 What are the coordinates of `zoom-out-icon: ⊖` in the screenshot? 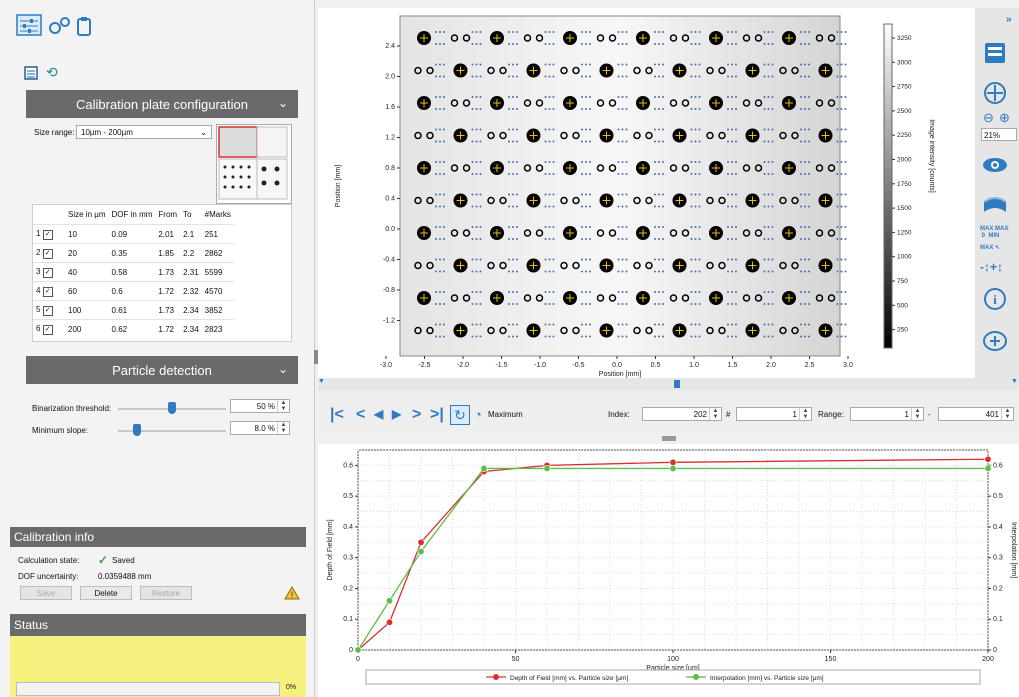 It's located at (988, 118).